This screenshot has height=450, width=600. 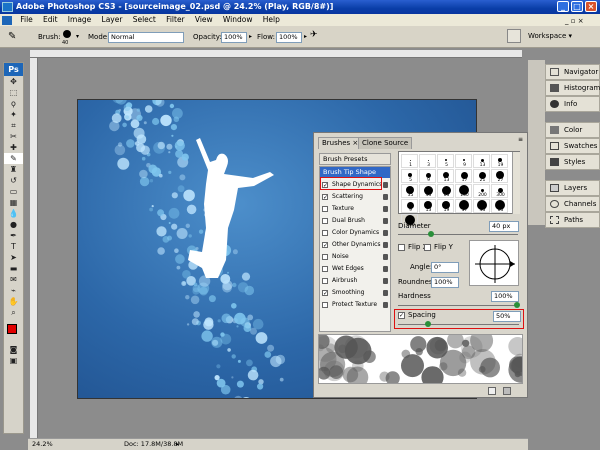 What do you see at coordinates (13, 147) in the screenshot?
I see `healing-brush-tool-icon: ✚` at bounding box center [13, 147].